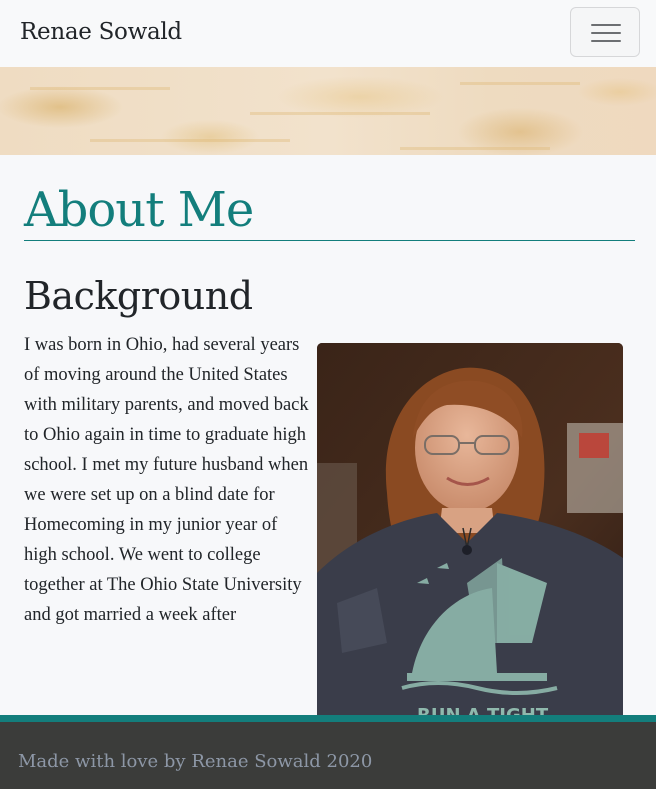  I want to click on header-banner-image, so click(328, 111).